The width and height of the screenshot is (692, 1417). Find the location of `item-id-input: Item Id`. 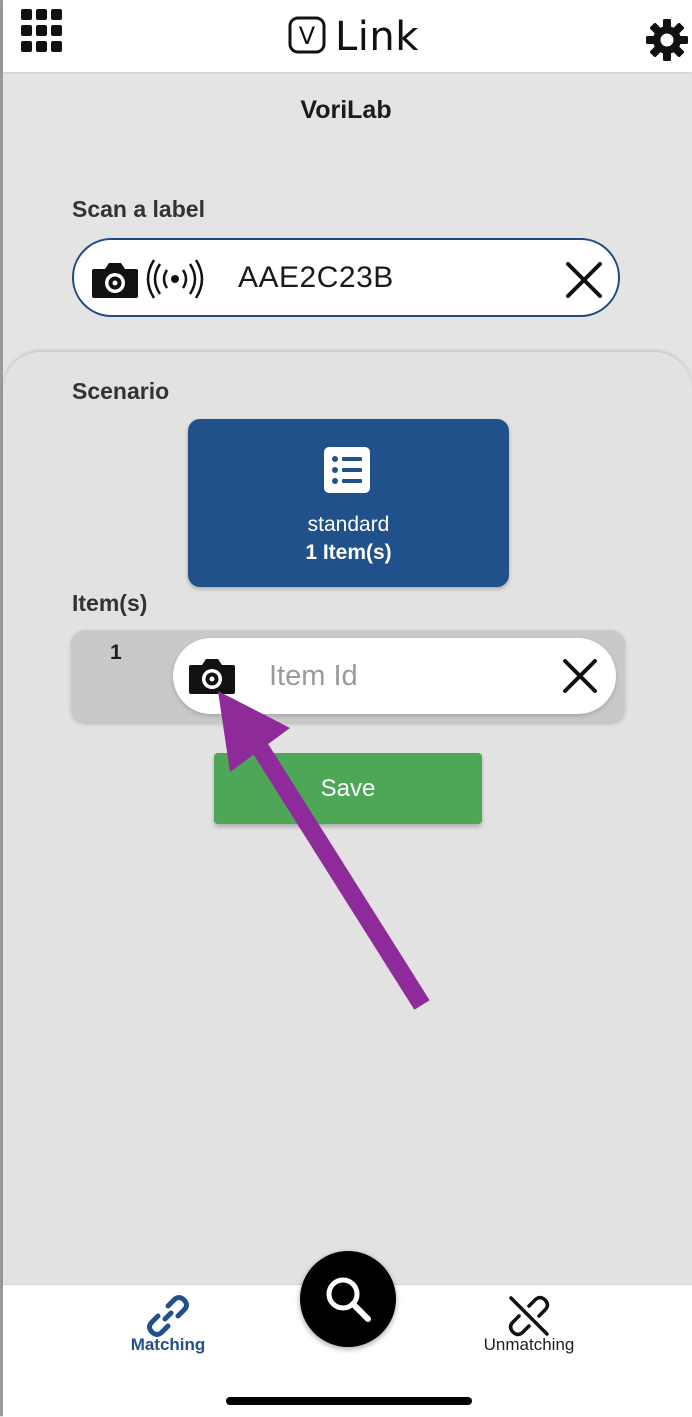

item-id-input: Item Id is located at coordinates (394, 676).